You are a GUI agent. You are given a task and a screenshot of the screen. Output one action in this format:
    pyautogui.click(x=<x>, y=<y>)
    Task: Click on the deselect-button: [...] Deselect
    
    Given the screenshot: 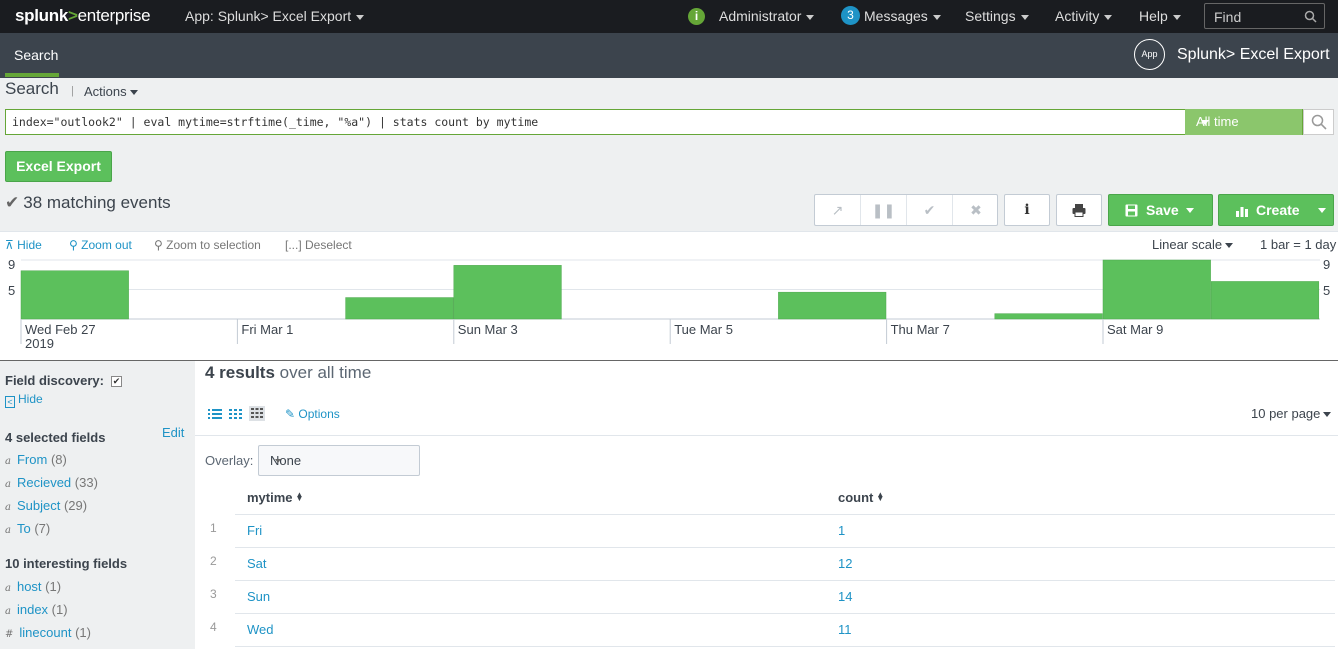 What is the action you would take?
    pyautogui.click(x=318, y=245)
    